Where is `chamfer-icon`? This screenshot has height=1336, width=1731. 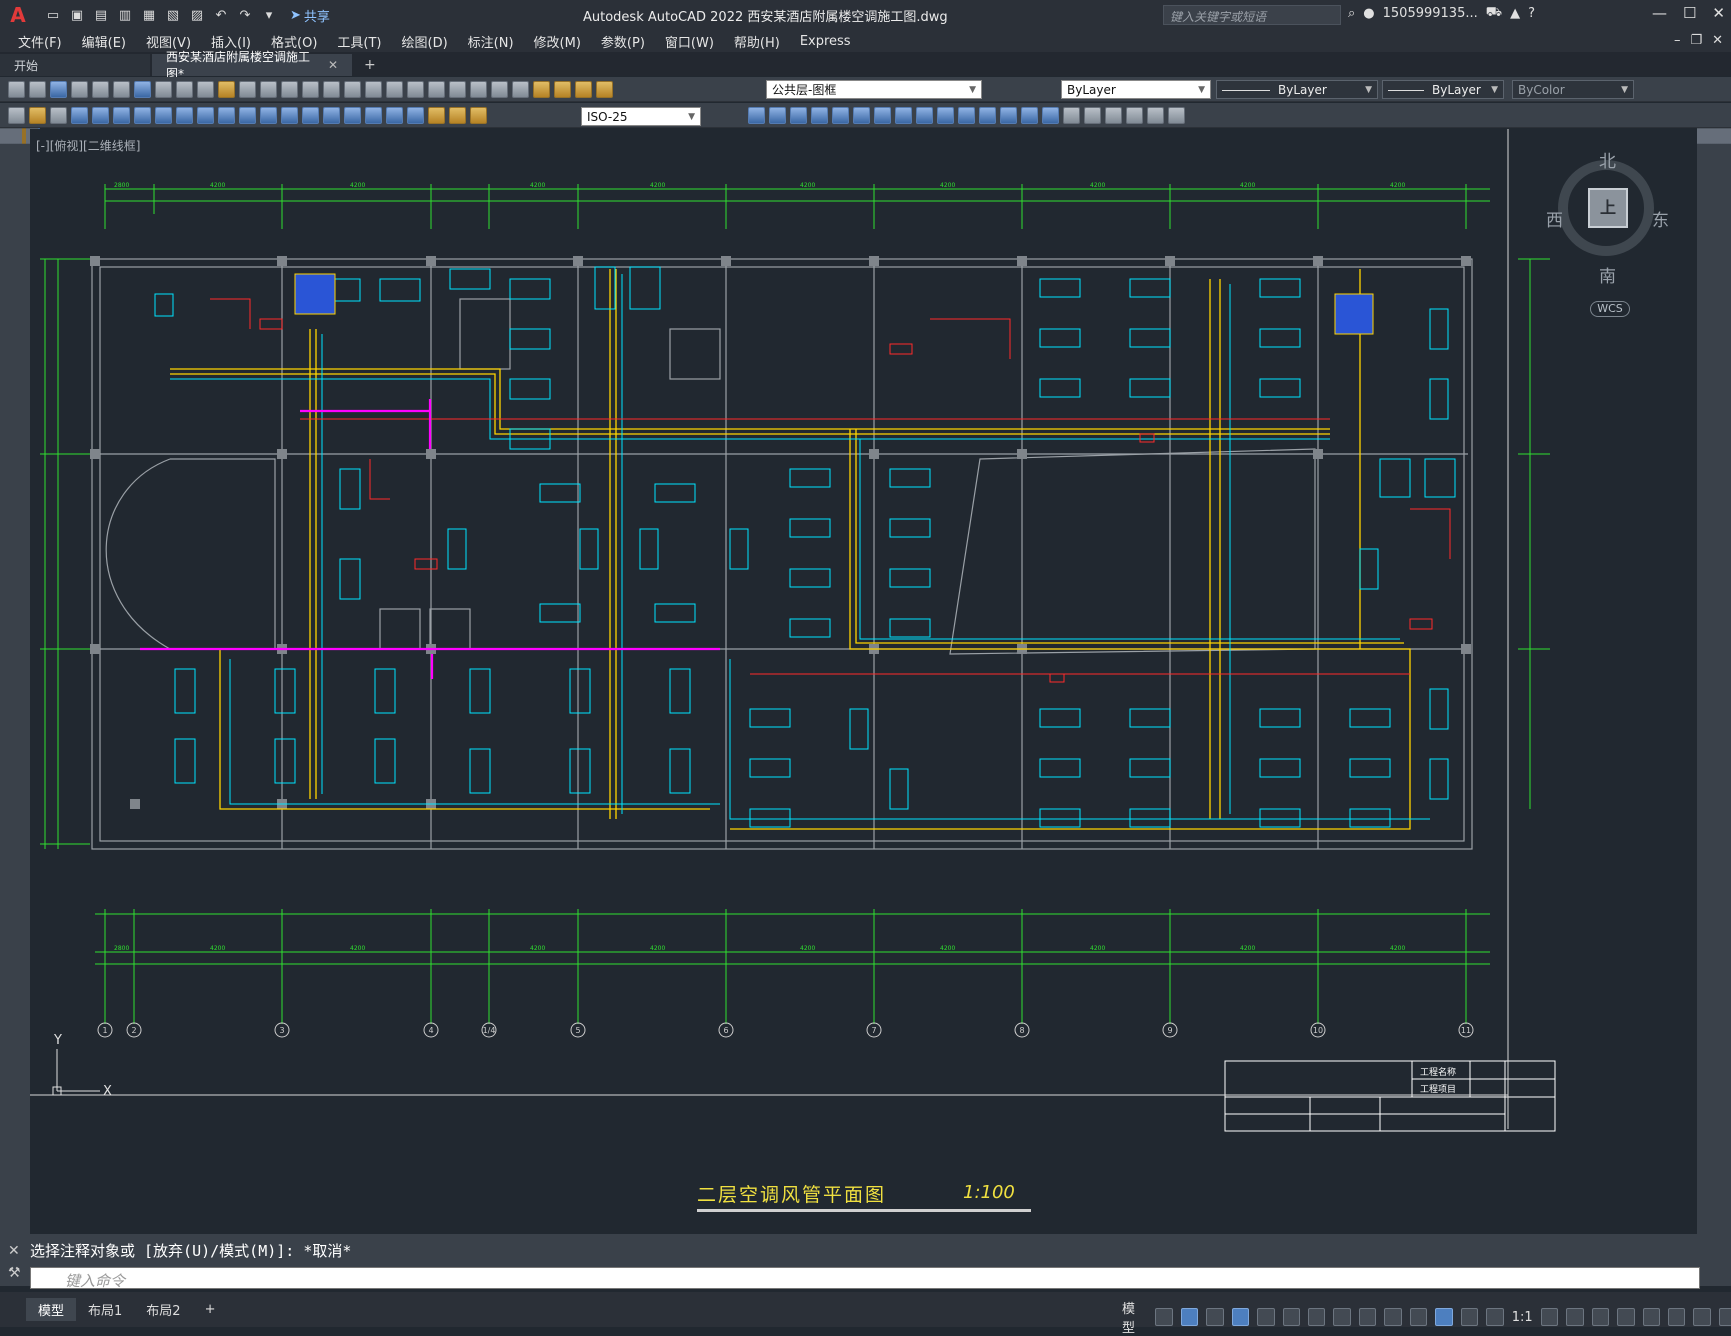
chamfer-icon is located at coordinates (1008, 115).